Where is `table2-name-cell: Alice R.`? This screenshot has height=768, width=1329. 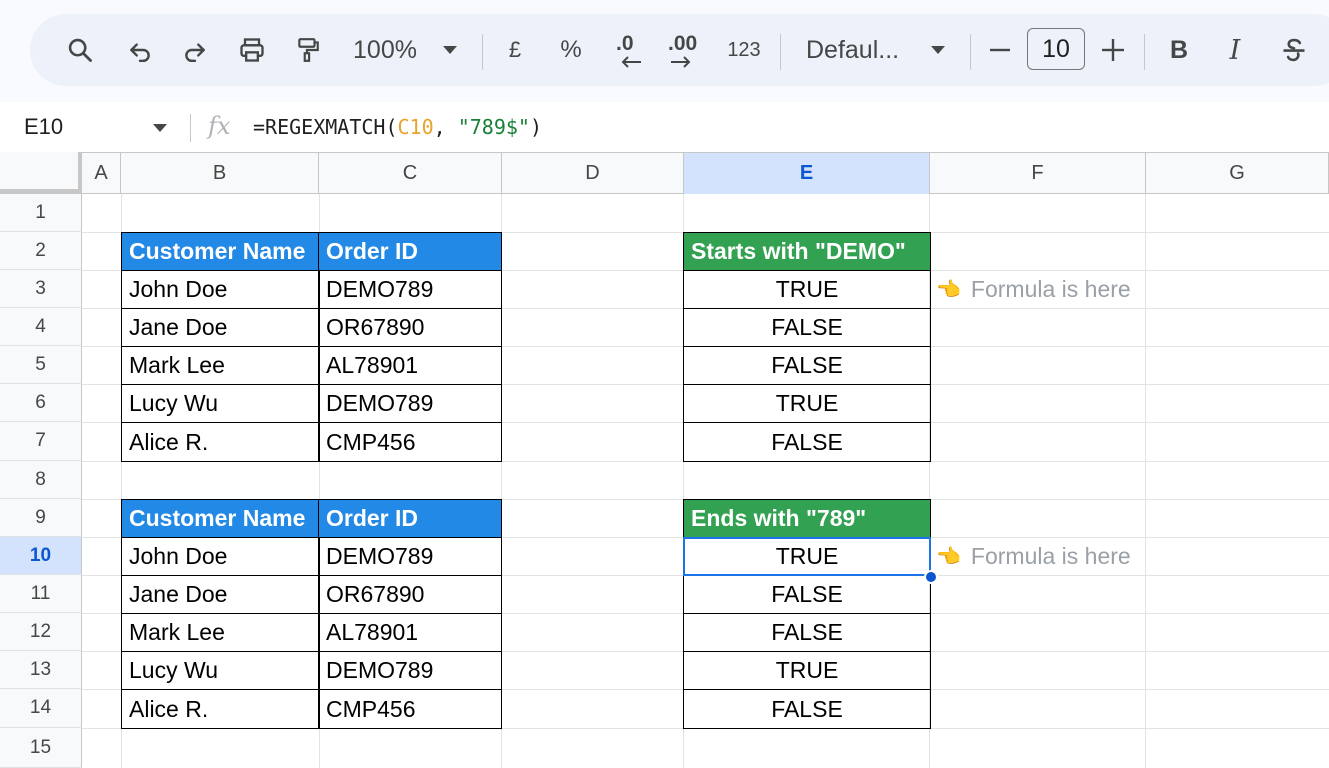
table2-name-cell: Alice R. is located at coordinates (220, 709).